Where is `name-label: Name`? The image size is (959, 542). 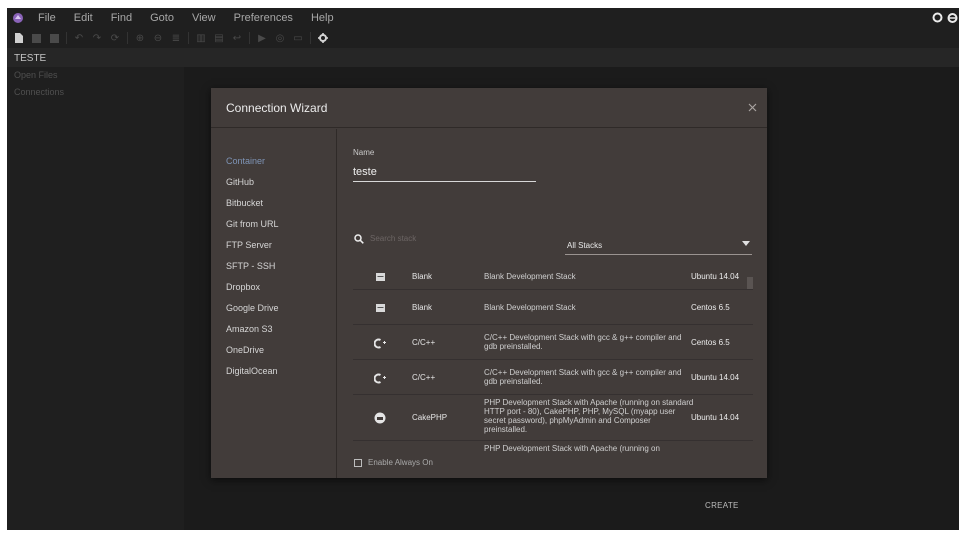
name-label: Name is located at coordinates (364, 152).